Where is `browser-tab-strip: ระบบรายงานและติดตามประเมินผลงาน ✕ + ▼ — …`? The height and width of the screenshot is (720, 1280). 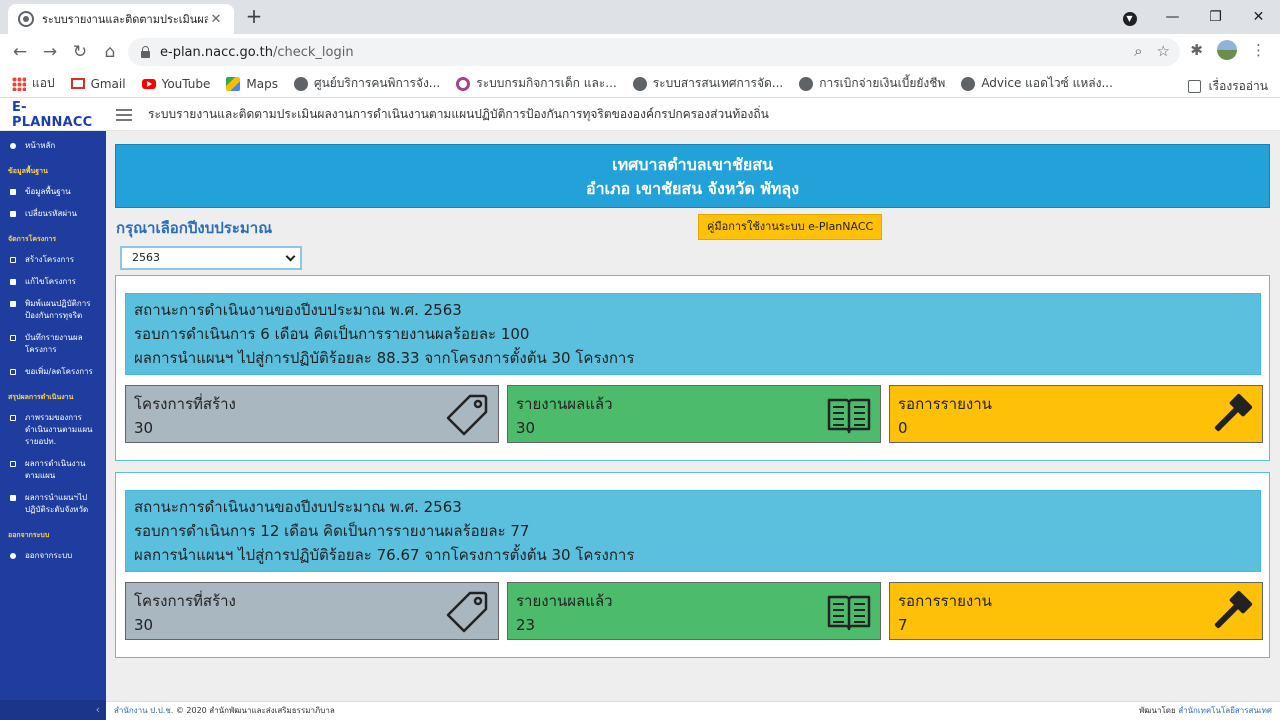 browser-tab-strip: ระบบรายงานและติดตามประเมินผลงาน ✕ + ▼ — … is located at coordinates (640, 17).